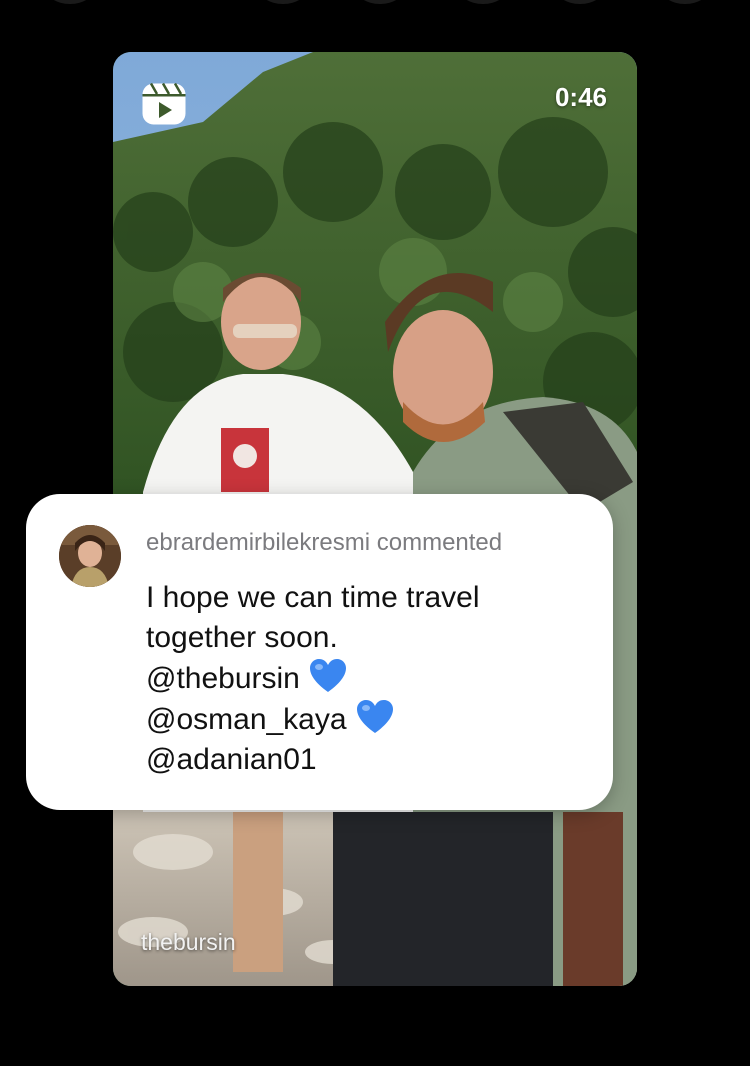  I want to click on comment-mention-line: @osman_kaya, so click(371, 719).